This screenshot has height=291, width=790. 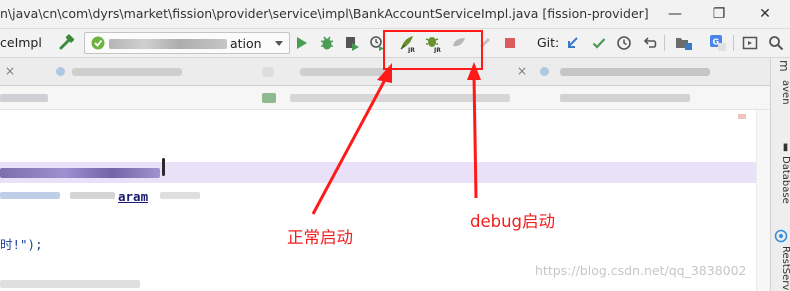 What do you see at coordinates (719, 14) in the screenshot?
I see `restore-button: ❐` at bounding box center [719, 14].